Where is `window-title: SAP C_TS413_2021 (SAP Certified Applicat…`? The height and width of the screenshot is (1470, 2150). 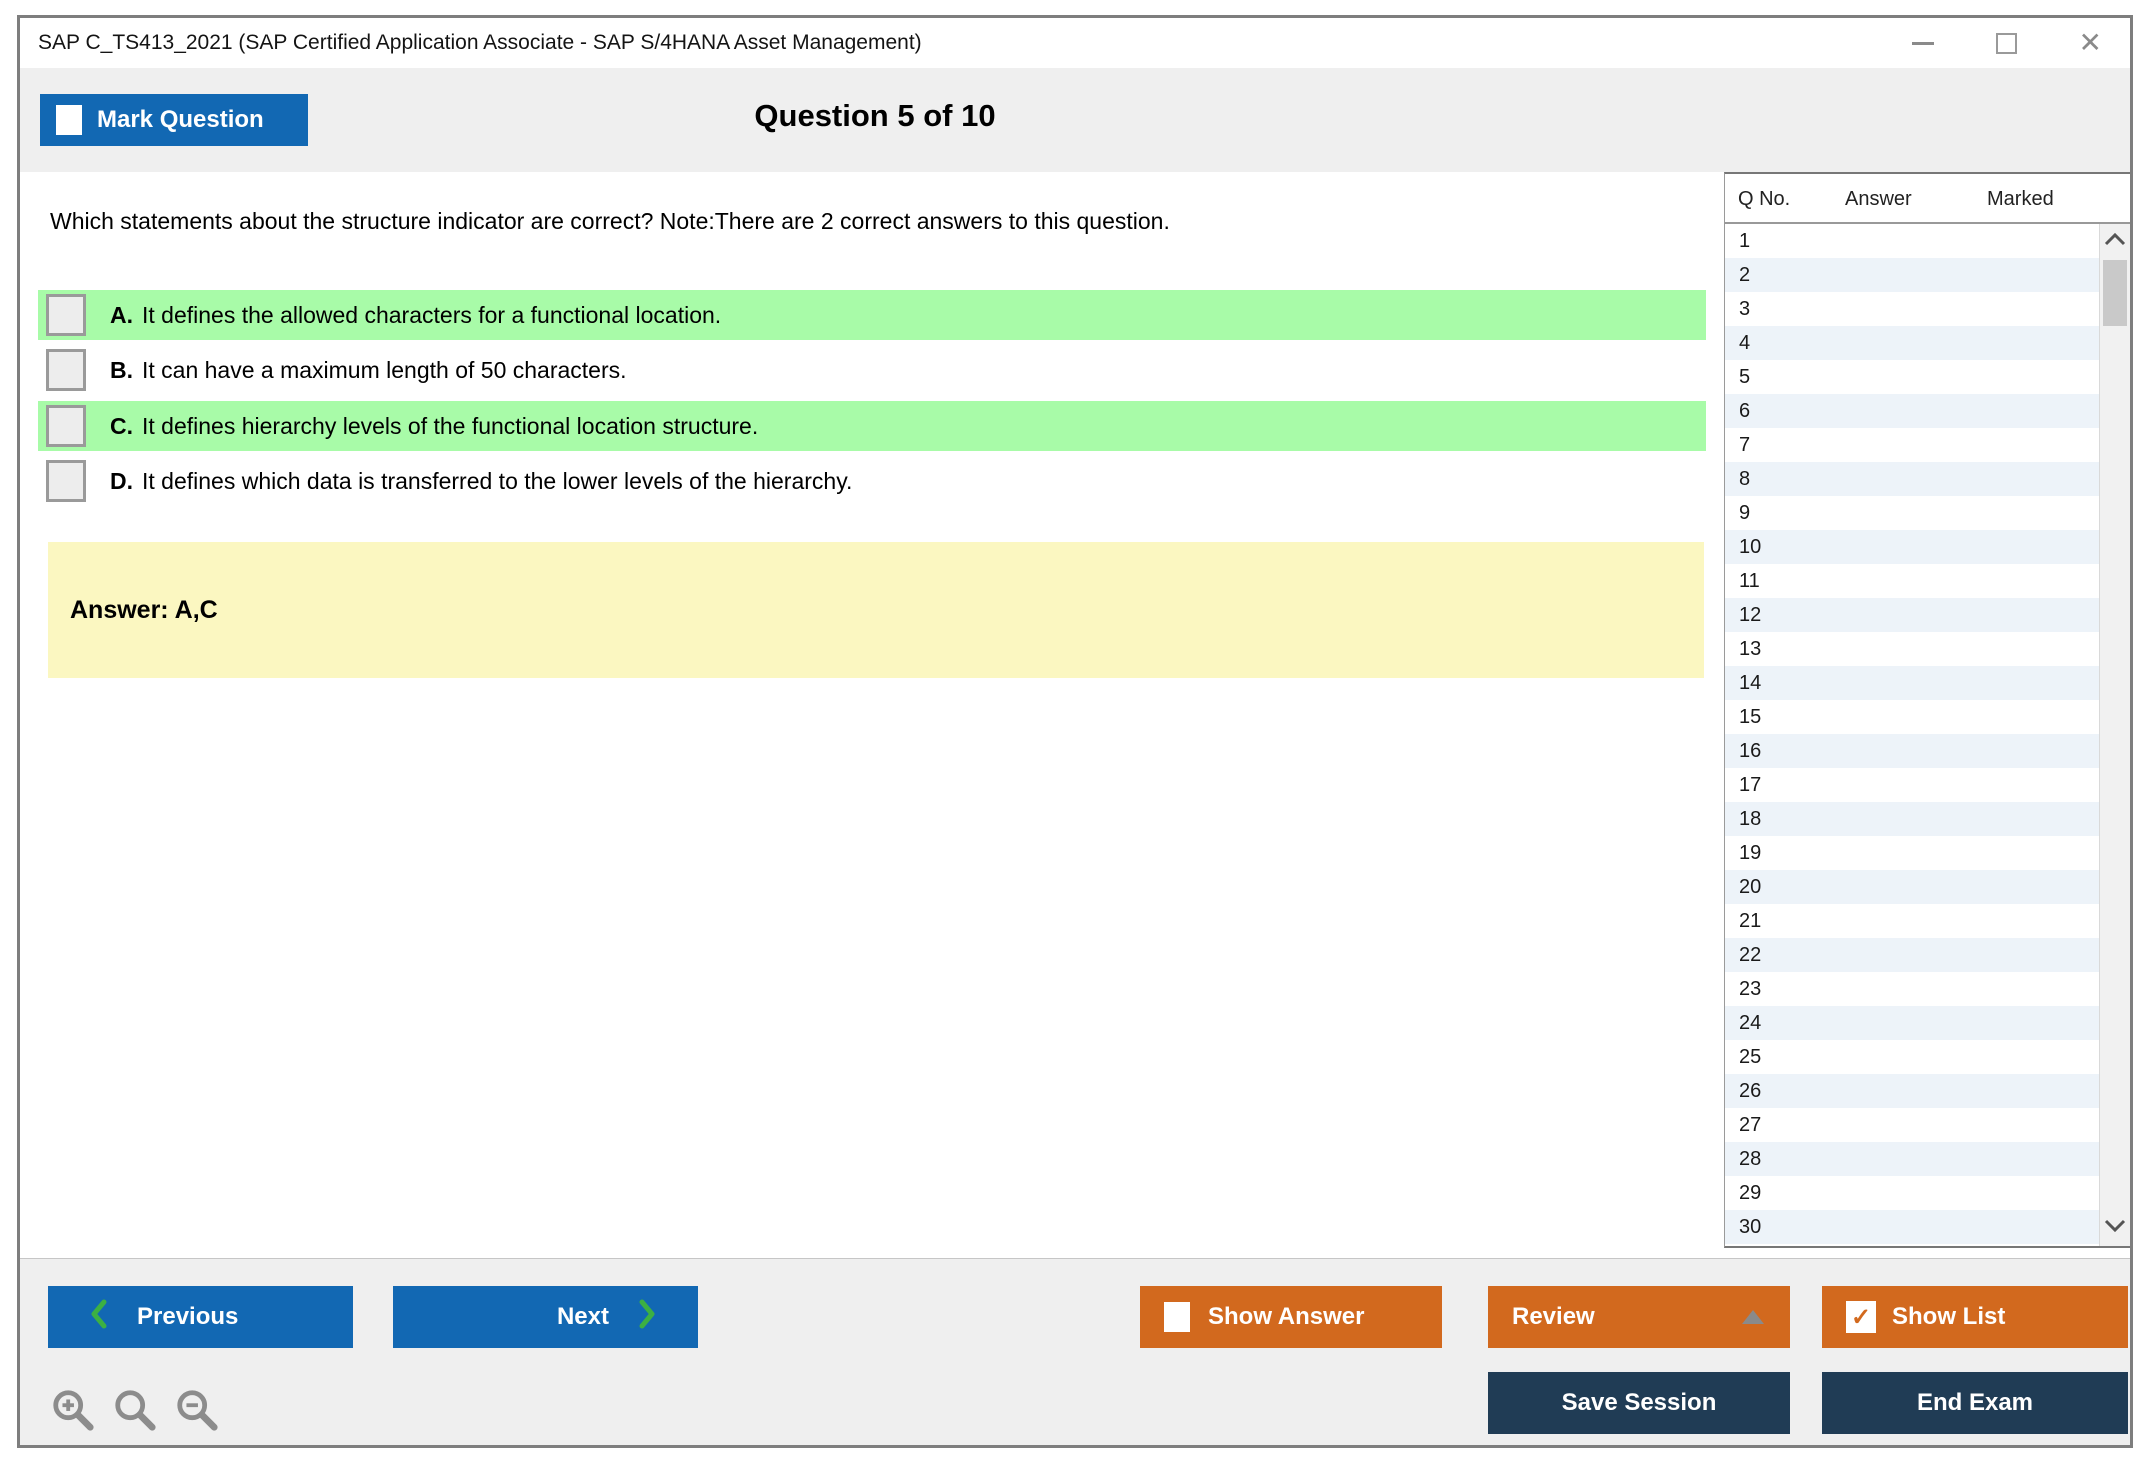
window-title: SAP C_TS413_2021 (SAP Certified Applicat… is located at coordinates (480, 42).